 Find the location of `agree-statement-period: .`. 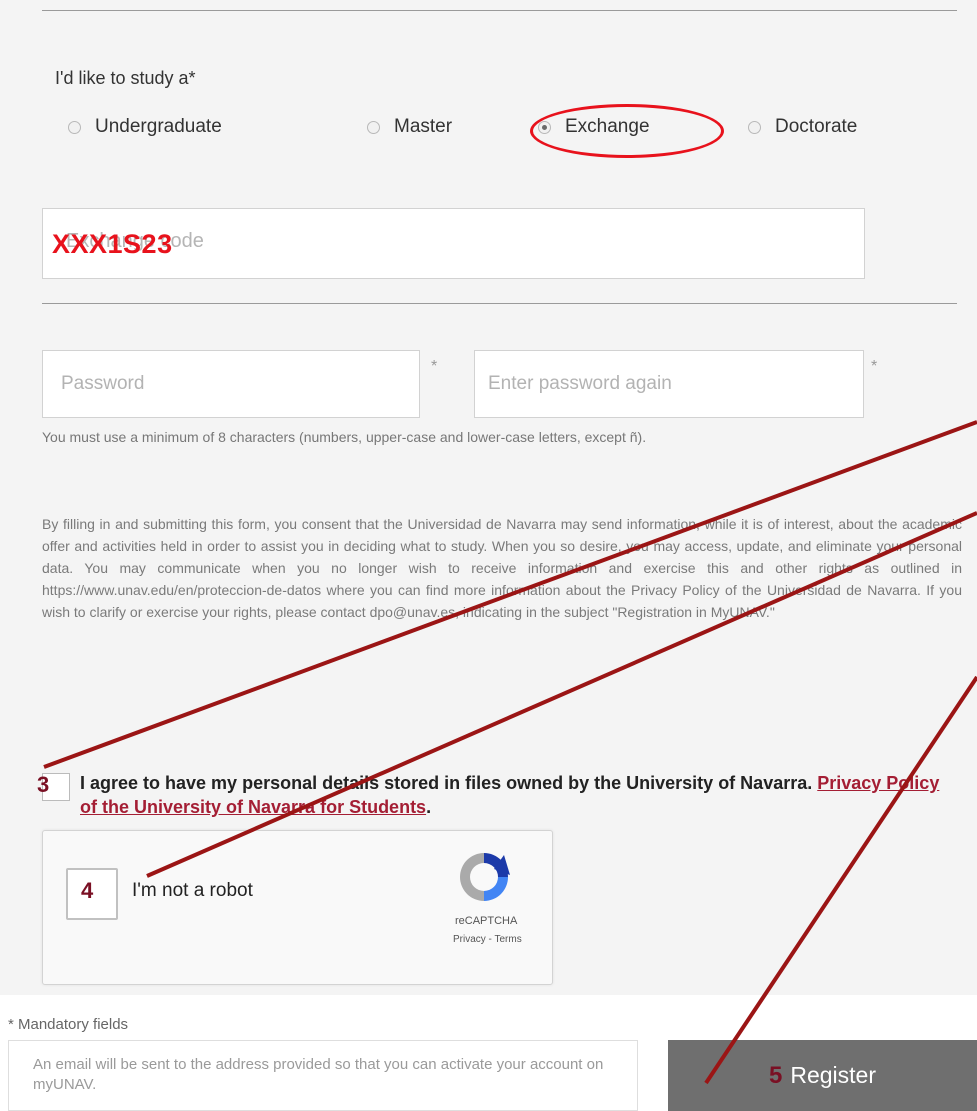

agree-statement-period: . is located at coordinates (429, 807).